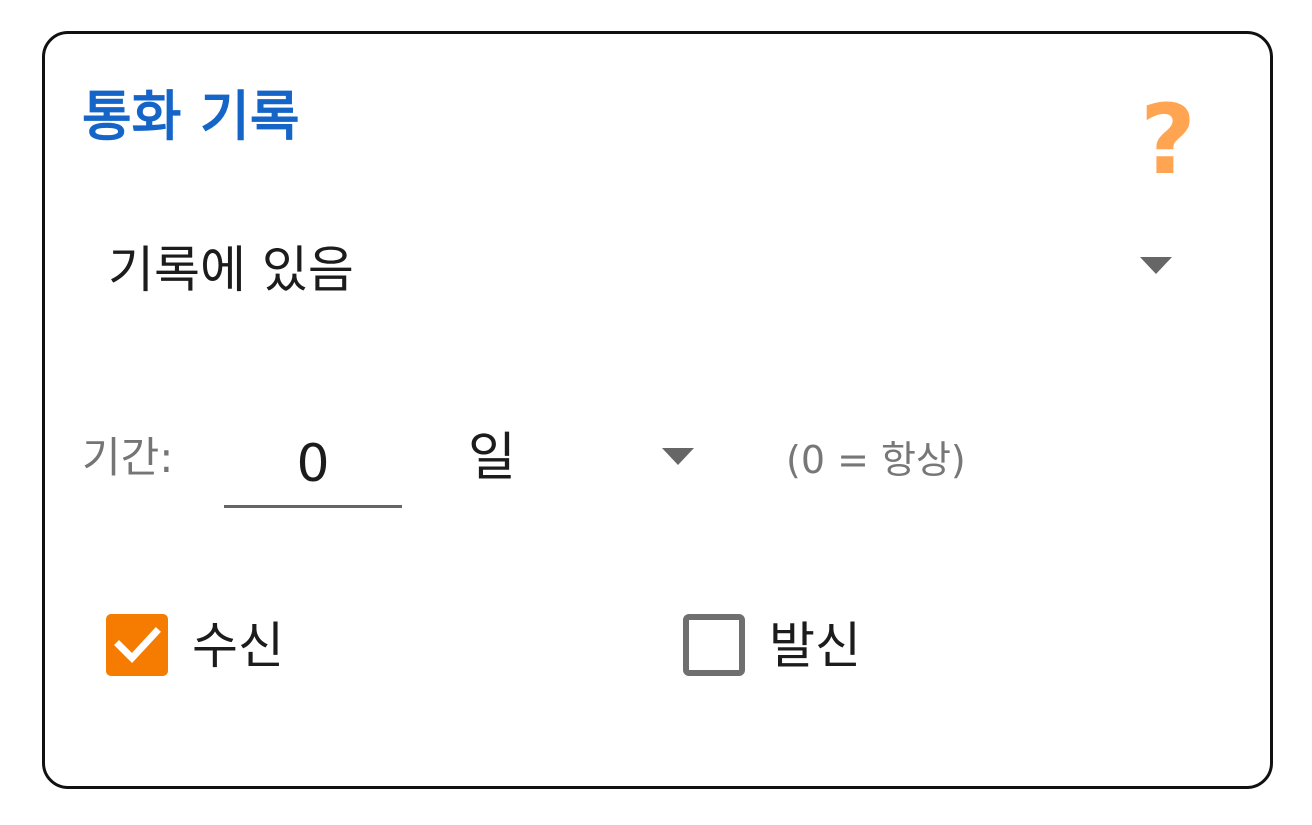 This screenshot has width=1312, height=825. Describe the element at coordinates (648, 270) in the screenshot. I see `history-filter-dropdown: 기록에 있음` at that location.